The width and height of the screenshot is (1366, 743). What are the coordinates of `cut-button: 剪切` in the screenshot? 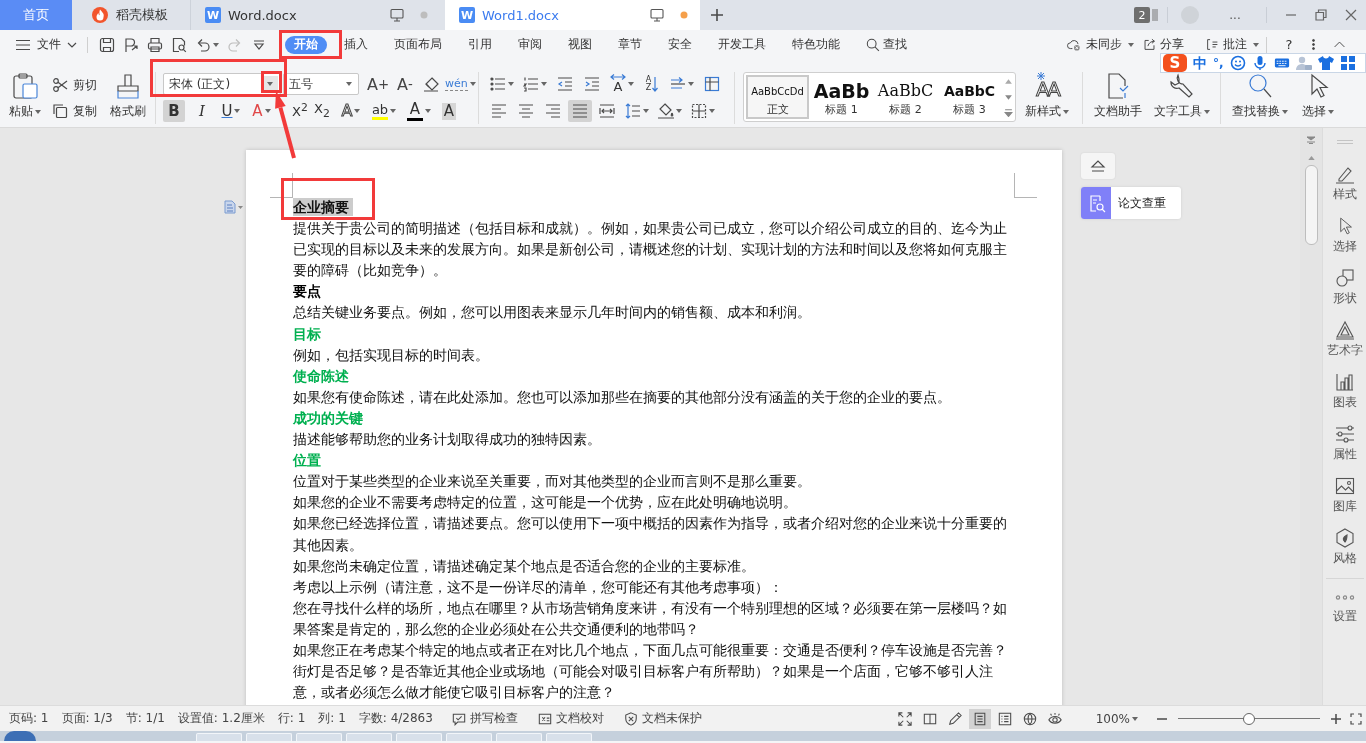 It's located at (74, 85).